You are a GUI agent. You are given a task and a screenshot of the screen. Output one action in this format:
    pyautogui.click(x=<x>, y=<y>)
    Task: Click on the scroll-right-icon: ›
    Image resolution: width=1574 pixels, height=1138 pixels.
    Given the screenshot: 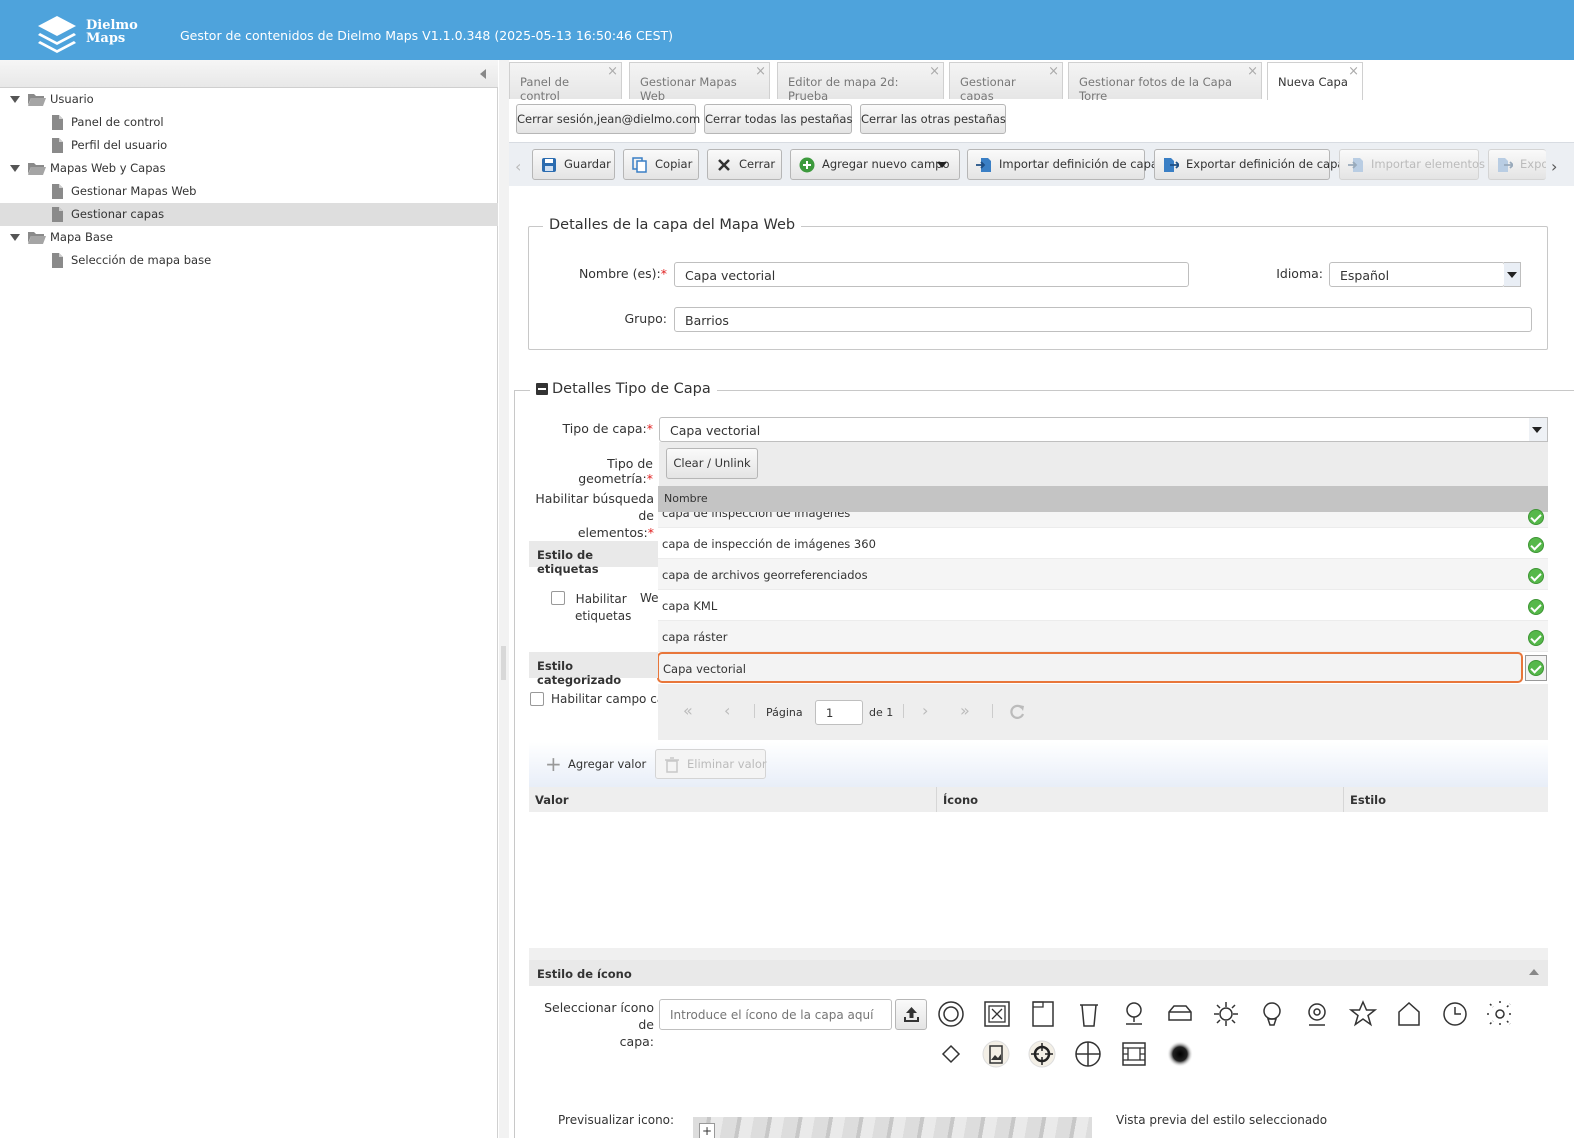 What is the action you would take?
    pyautogui.click(x=1554, y=166)
    